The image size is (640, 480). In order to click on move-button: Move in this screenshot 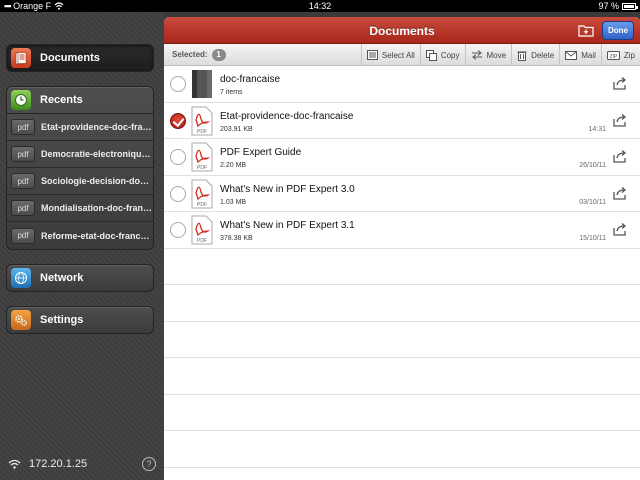, I will do `click(488, 55)`.